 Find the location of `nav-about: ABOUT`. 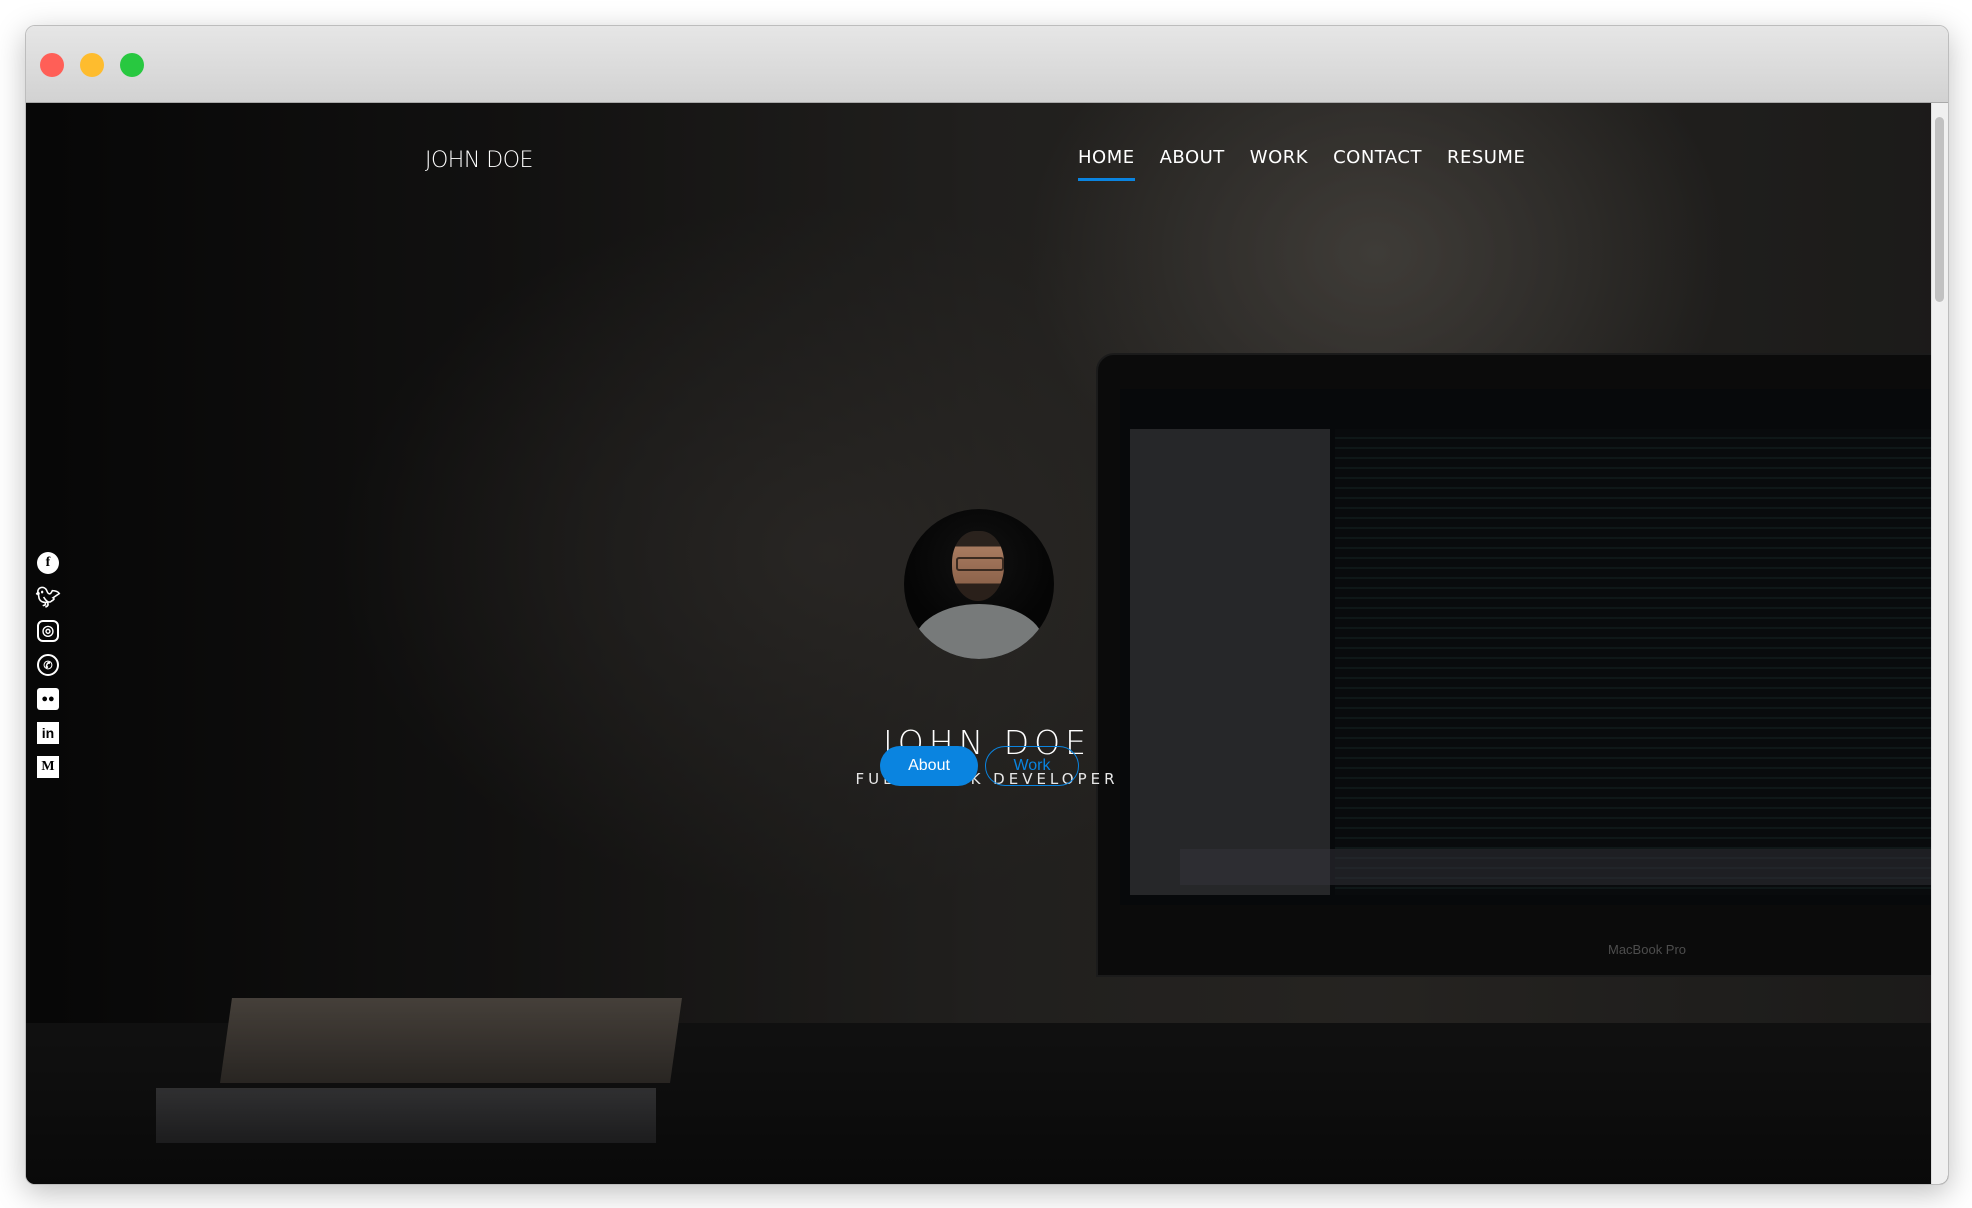

nav-about: ABOUT is located at coordinates (1192, 164).